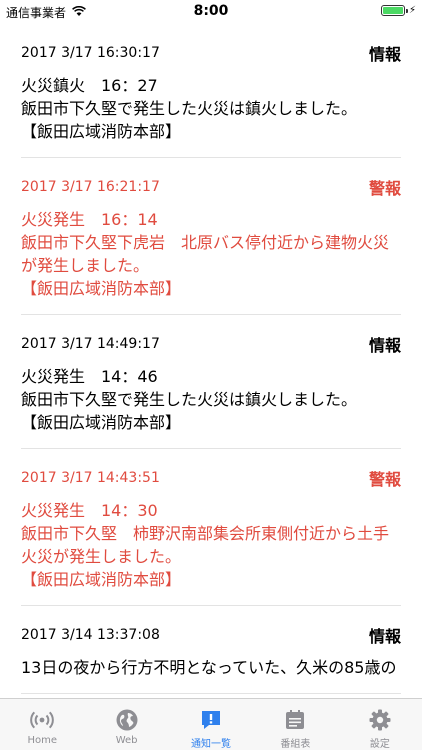 This screenshot has width=422, height=750. What do you see at coordinates (394, 10) in the screenshot?
I see `battery-icon` at bounding box center [394, 10].